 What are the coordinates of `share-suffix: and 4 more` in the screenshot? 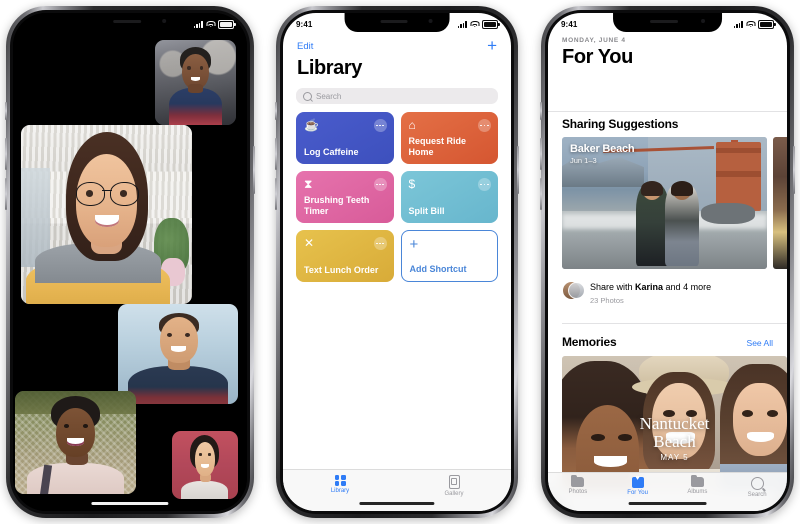 It's located at (687, 287).